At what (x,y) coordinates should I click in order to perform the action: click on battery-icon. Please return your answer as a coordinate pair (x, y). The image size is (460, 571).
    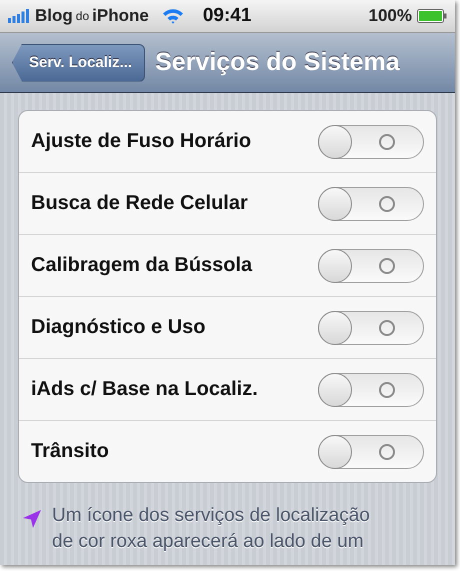
    Looking at the image, I should click on (432, 16).